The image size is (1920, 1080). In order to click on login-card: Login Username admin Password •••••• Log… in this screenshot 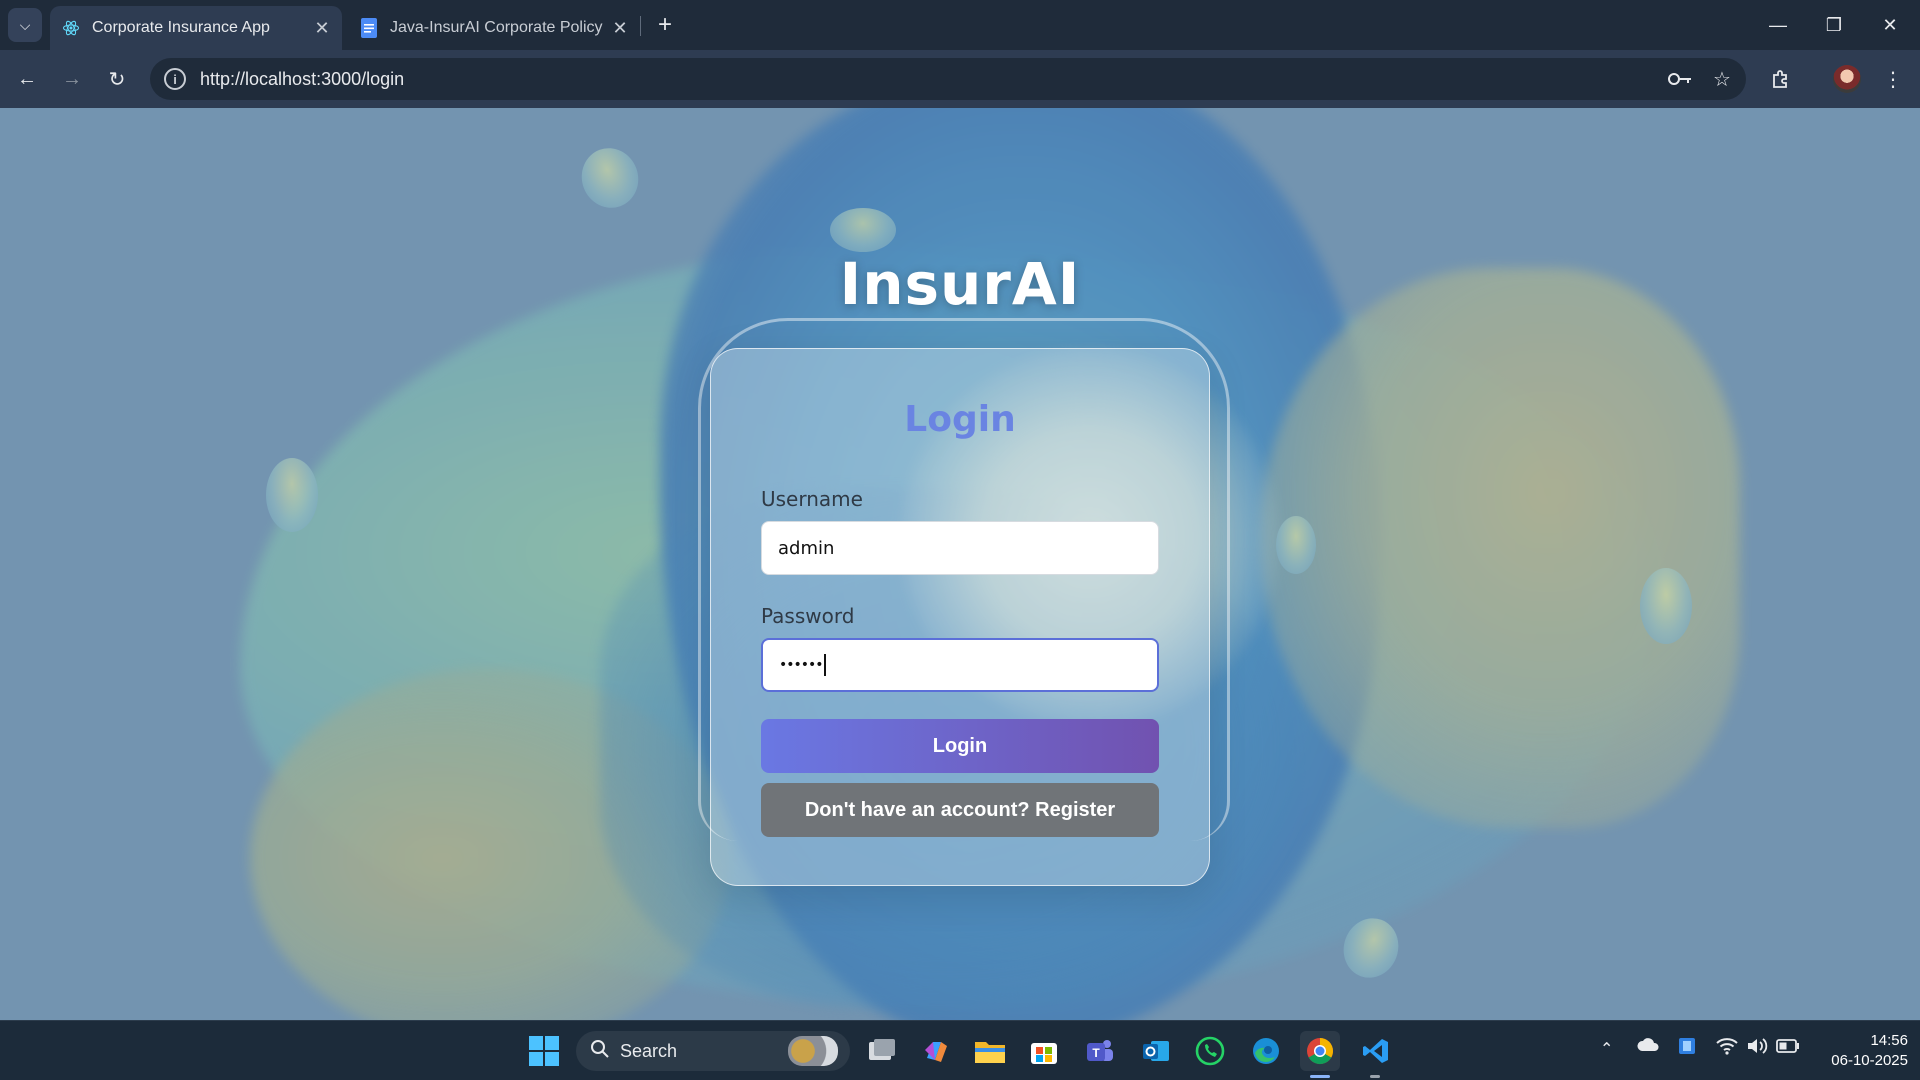, I will do `click(960, 617)`.